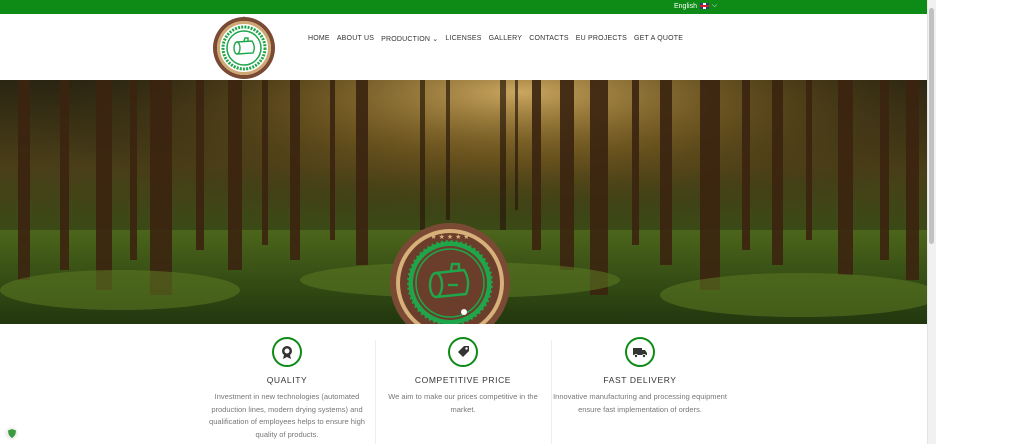  What do you see at coordinates (601, 39) in the screenshot?
I see `nav-eu-projects: EU PROJECTS` at bounding box center [601, 39].